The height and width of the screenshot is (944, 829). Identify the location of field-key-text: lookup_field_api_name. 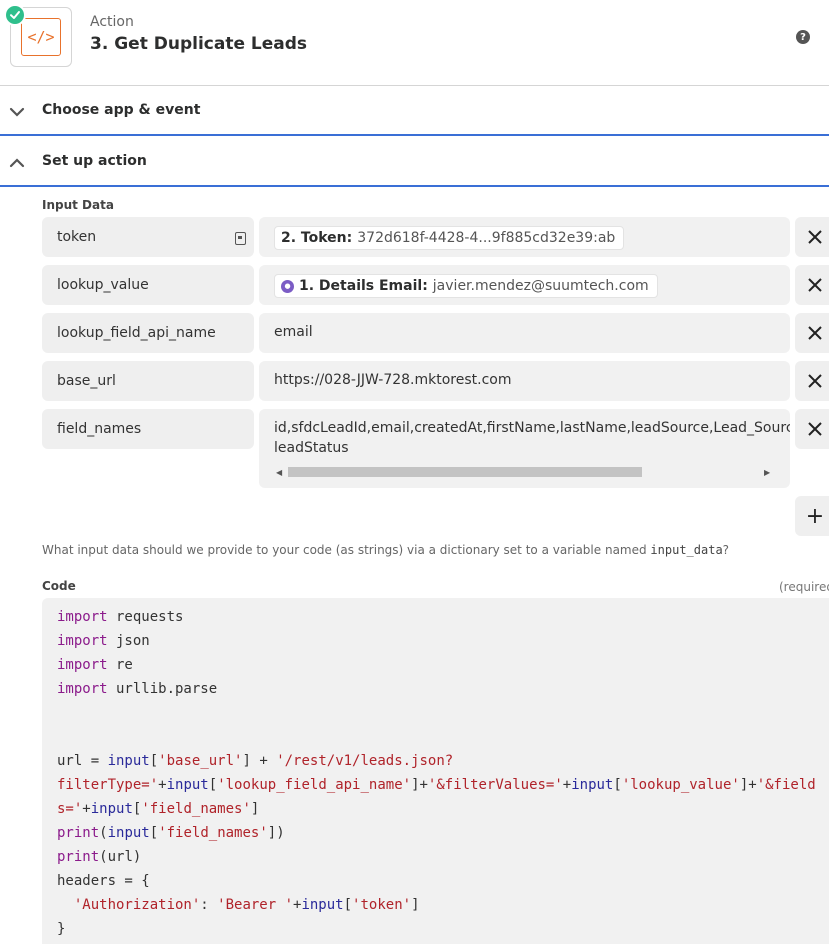
(136, 333).